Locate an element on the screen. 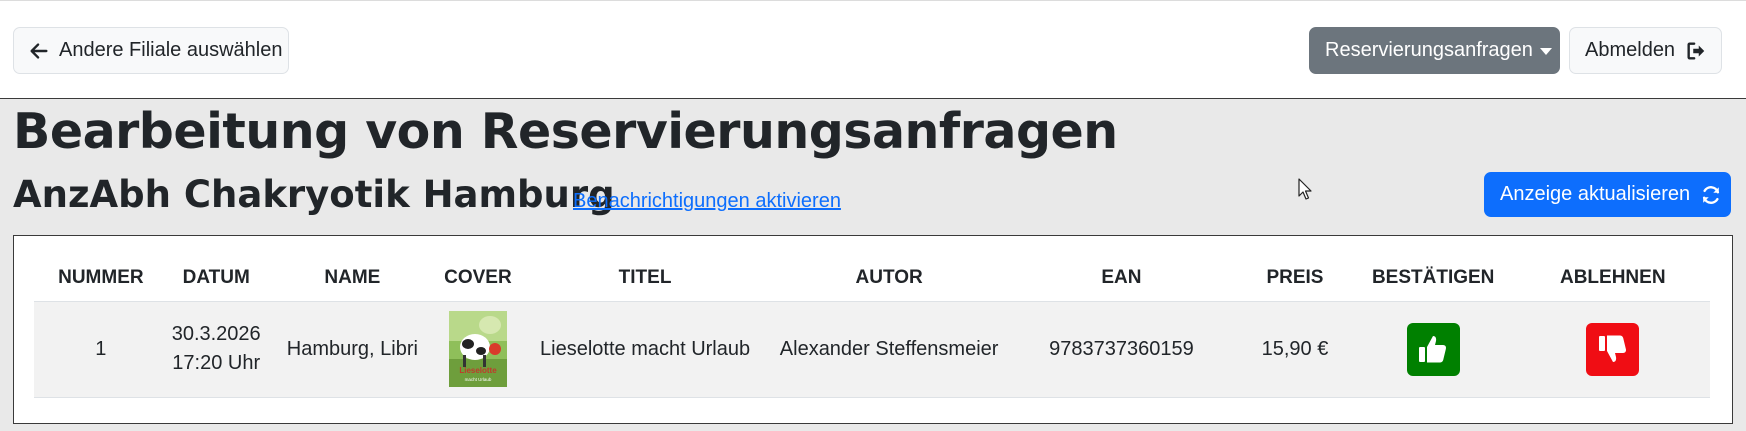  header-titel: TITEL is located at coordinates (645, 279).